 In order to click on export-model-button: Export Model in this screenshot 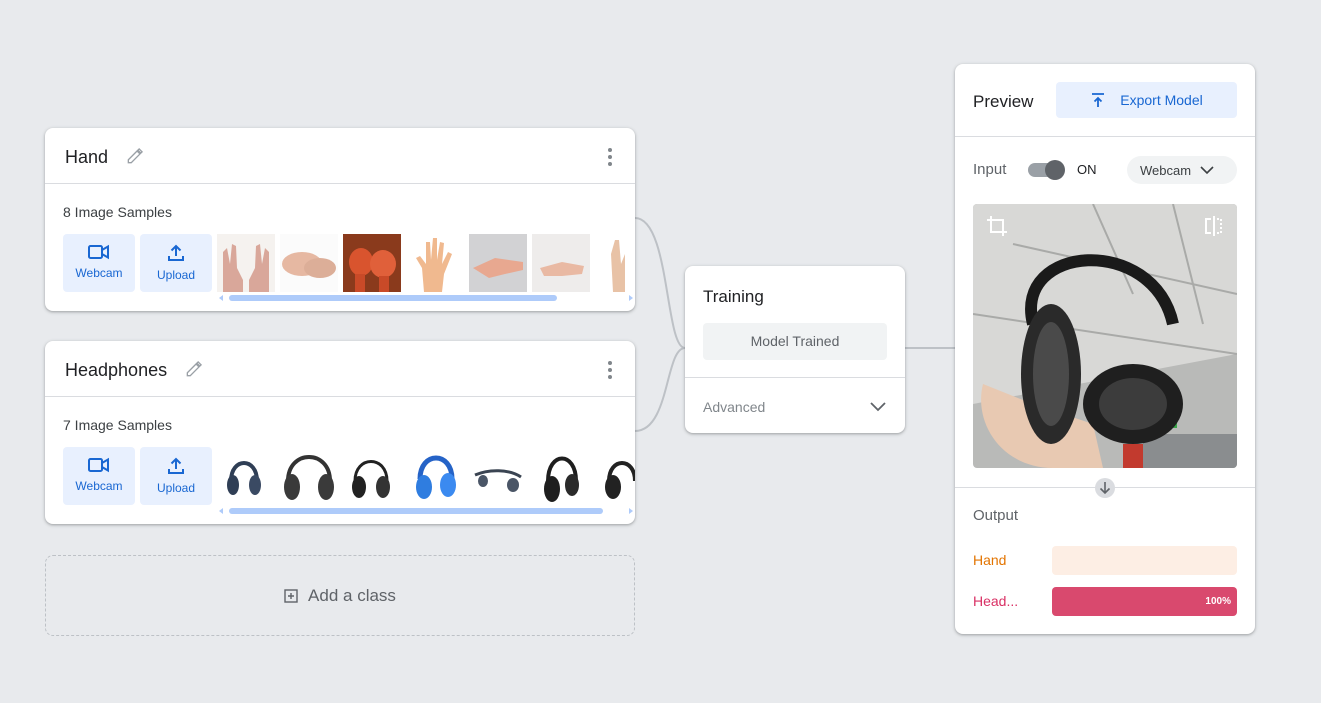, I will do `click(1146, 100)`.